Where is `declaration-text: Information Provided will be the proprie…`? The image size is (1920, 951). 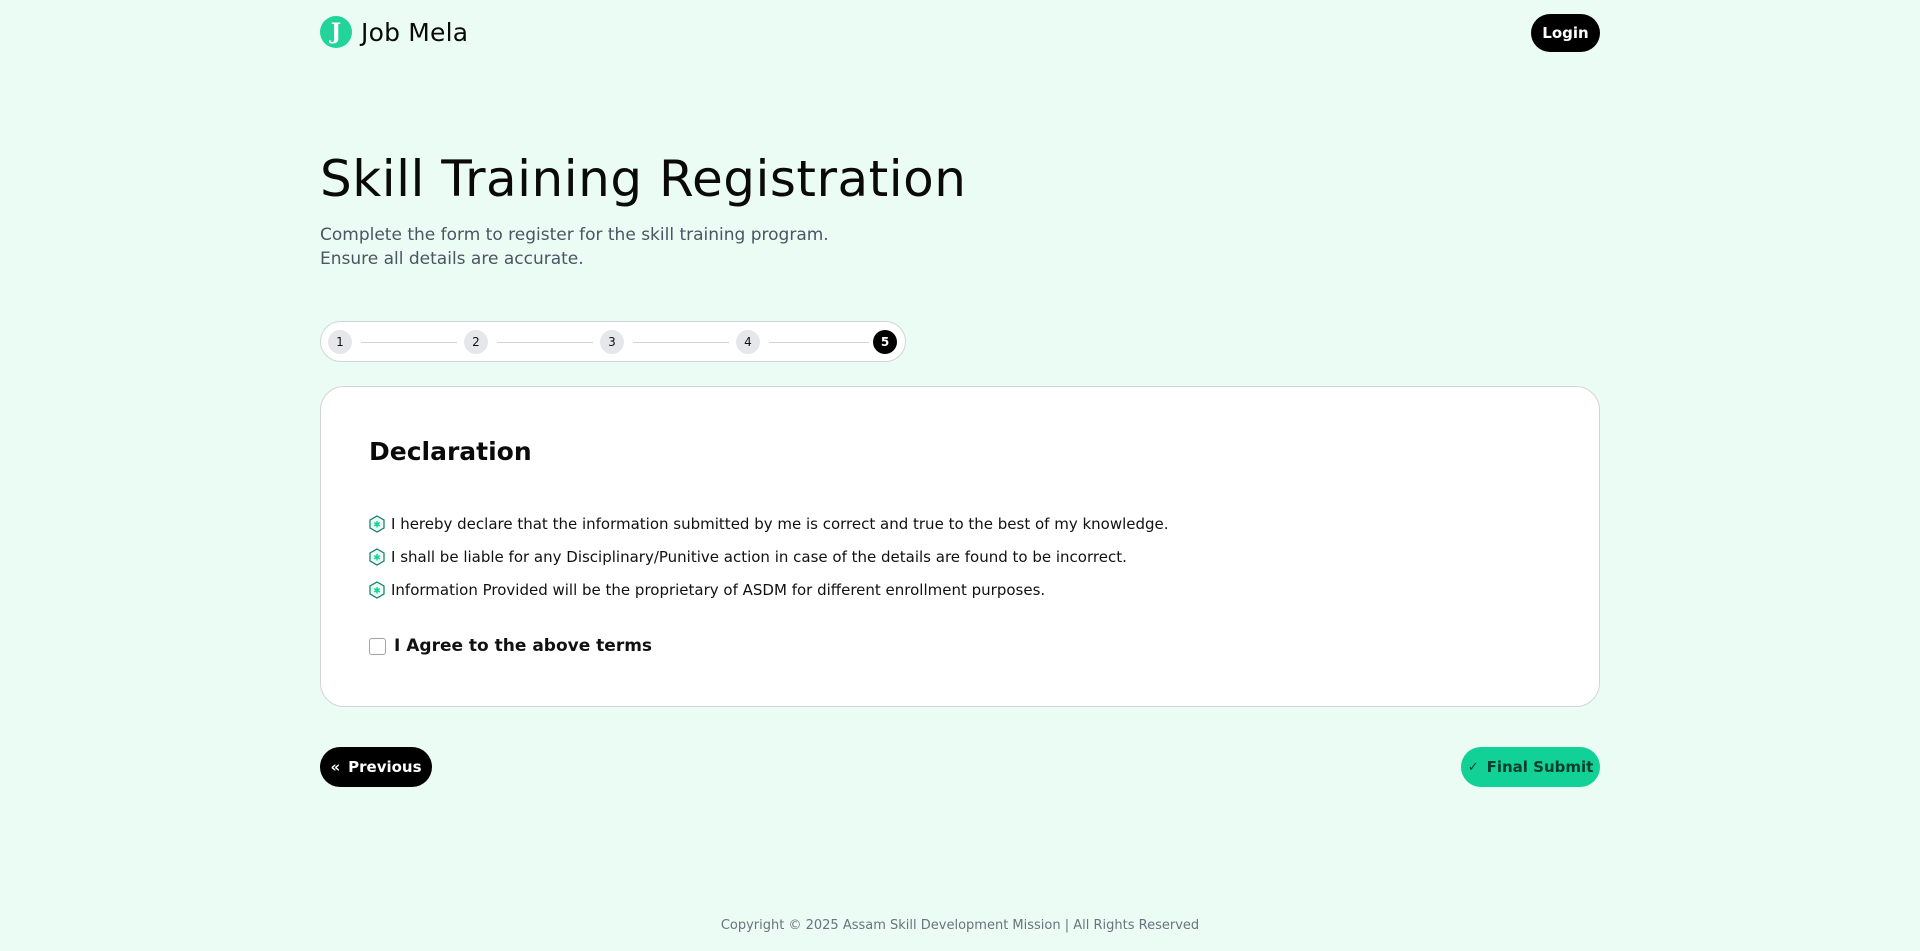
declaration-text: Information Provided will be the proprie… is located at coordinates (718, 590).